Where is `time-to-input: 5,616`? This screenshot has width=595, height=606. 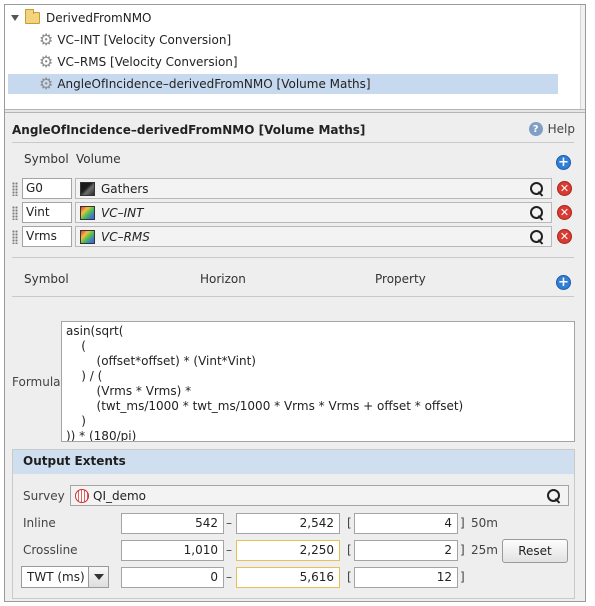 time-to-input: 5,616 is located at coordinates (288, 577).